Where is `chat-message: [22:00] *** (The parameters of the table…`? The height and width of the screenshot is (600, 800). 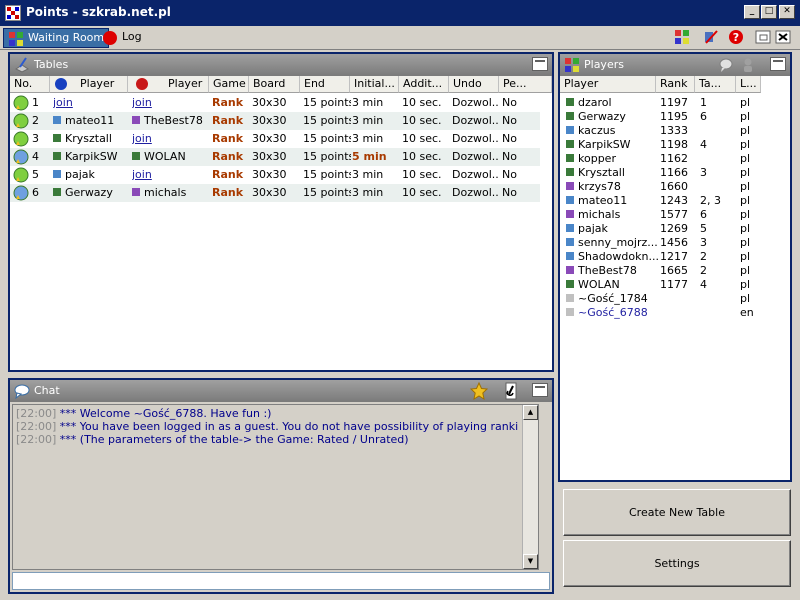
chat-message: [22:00] *** (The parameters of the table… is located at coordinates (267, 439).